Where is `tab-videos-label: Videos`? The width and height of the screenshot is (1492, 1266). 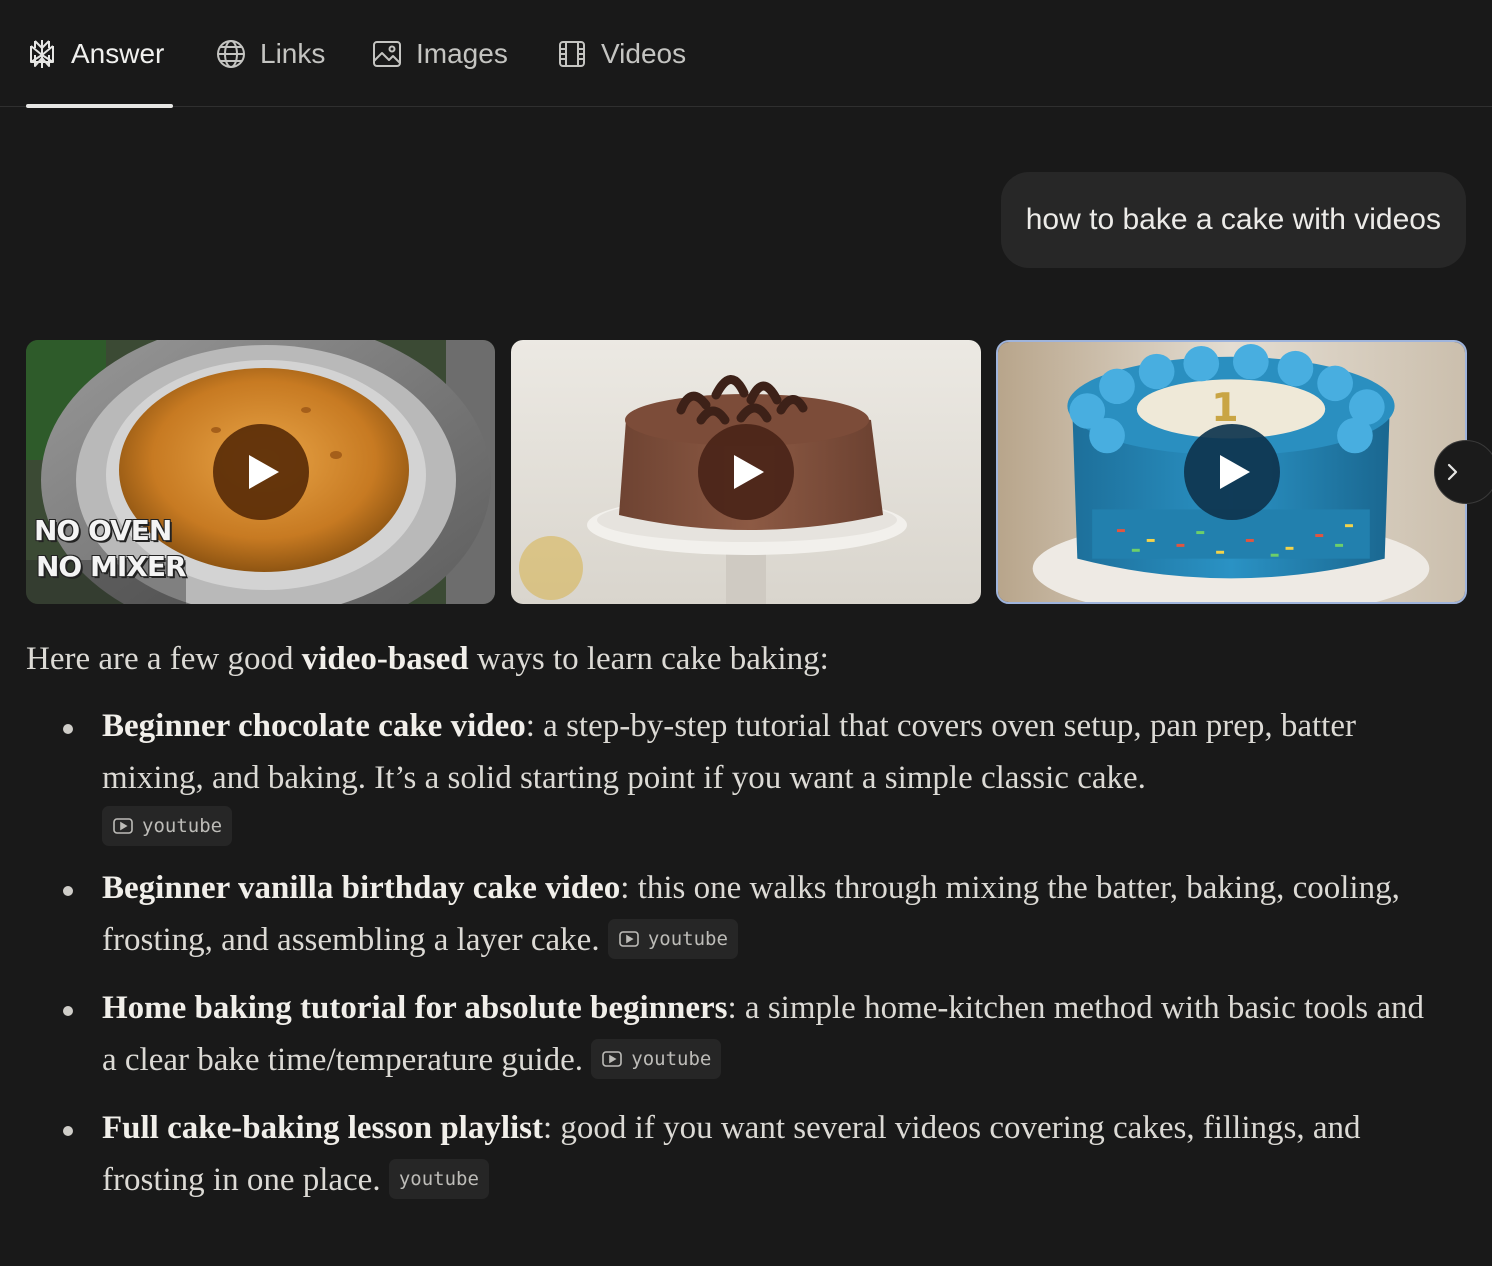
tab-videos-label: Videos is located at coordinates (644, 53).